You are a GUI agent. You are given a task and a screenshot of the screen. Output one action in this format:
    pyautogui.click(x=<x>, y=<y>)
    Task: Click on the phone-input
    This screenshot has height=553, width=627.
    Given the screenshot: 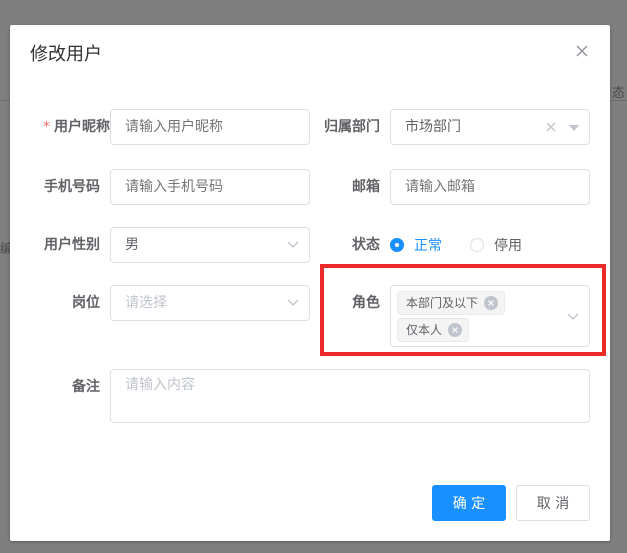 What is the action you would take?
    pyautogui.click(x=210, y=187)
    